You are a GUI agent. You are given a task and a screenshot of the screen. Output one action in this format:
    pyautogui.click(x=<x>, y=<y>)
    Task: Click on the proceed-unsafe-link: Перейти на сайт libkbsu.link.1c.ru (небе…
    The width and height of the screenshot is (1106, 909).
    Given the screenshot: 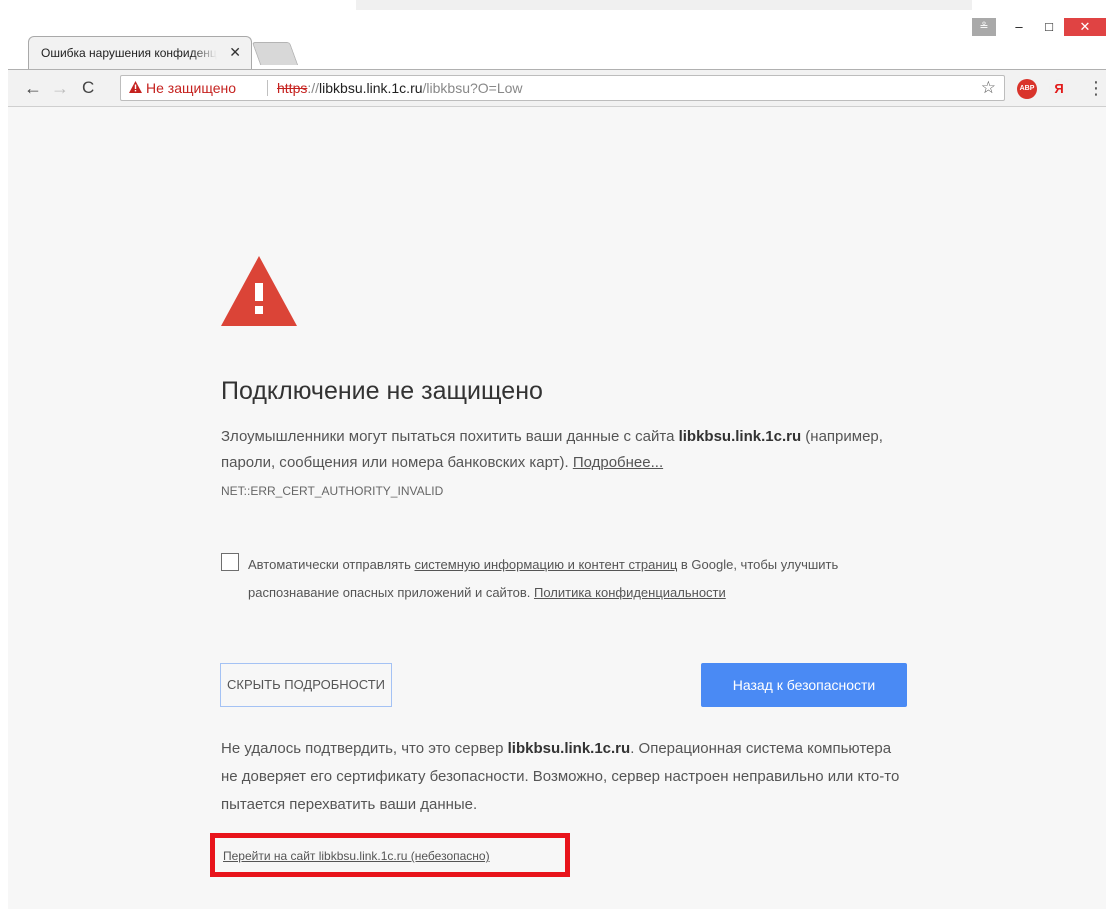 What is the action you would take?
    pyautogui.click(x=356, y=856)
    